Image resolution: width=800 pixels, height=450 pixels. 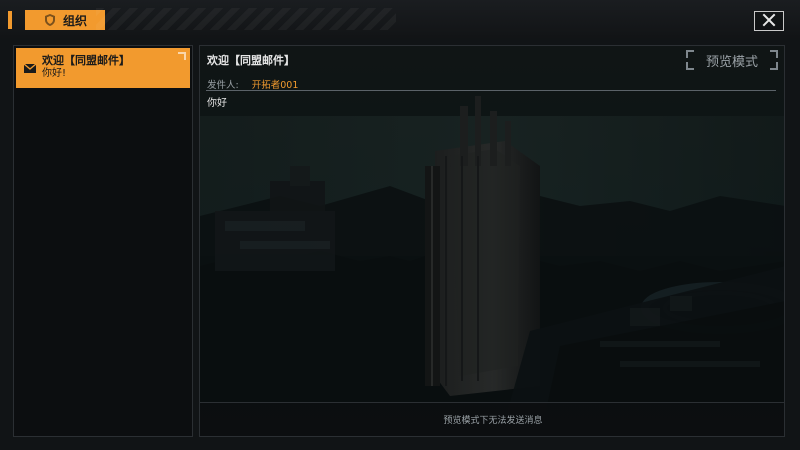 I want to click on message-footer: 预览模式下无法发送消息, so click(x=492, y=419).